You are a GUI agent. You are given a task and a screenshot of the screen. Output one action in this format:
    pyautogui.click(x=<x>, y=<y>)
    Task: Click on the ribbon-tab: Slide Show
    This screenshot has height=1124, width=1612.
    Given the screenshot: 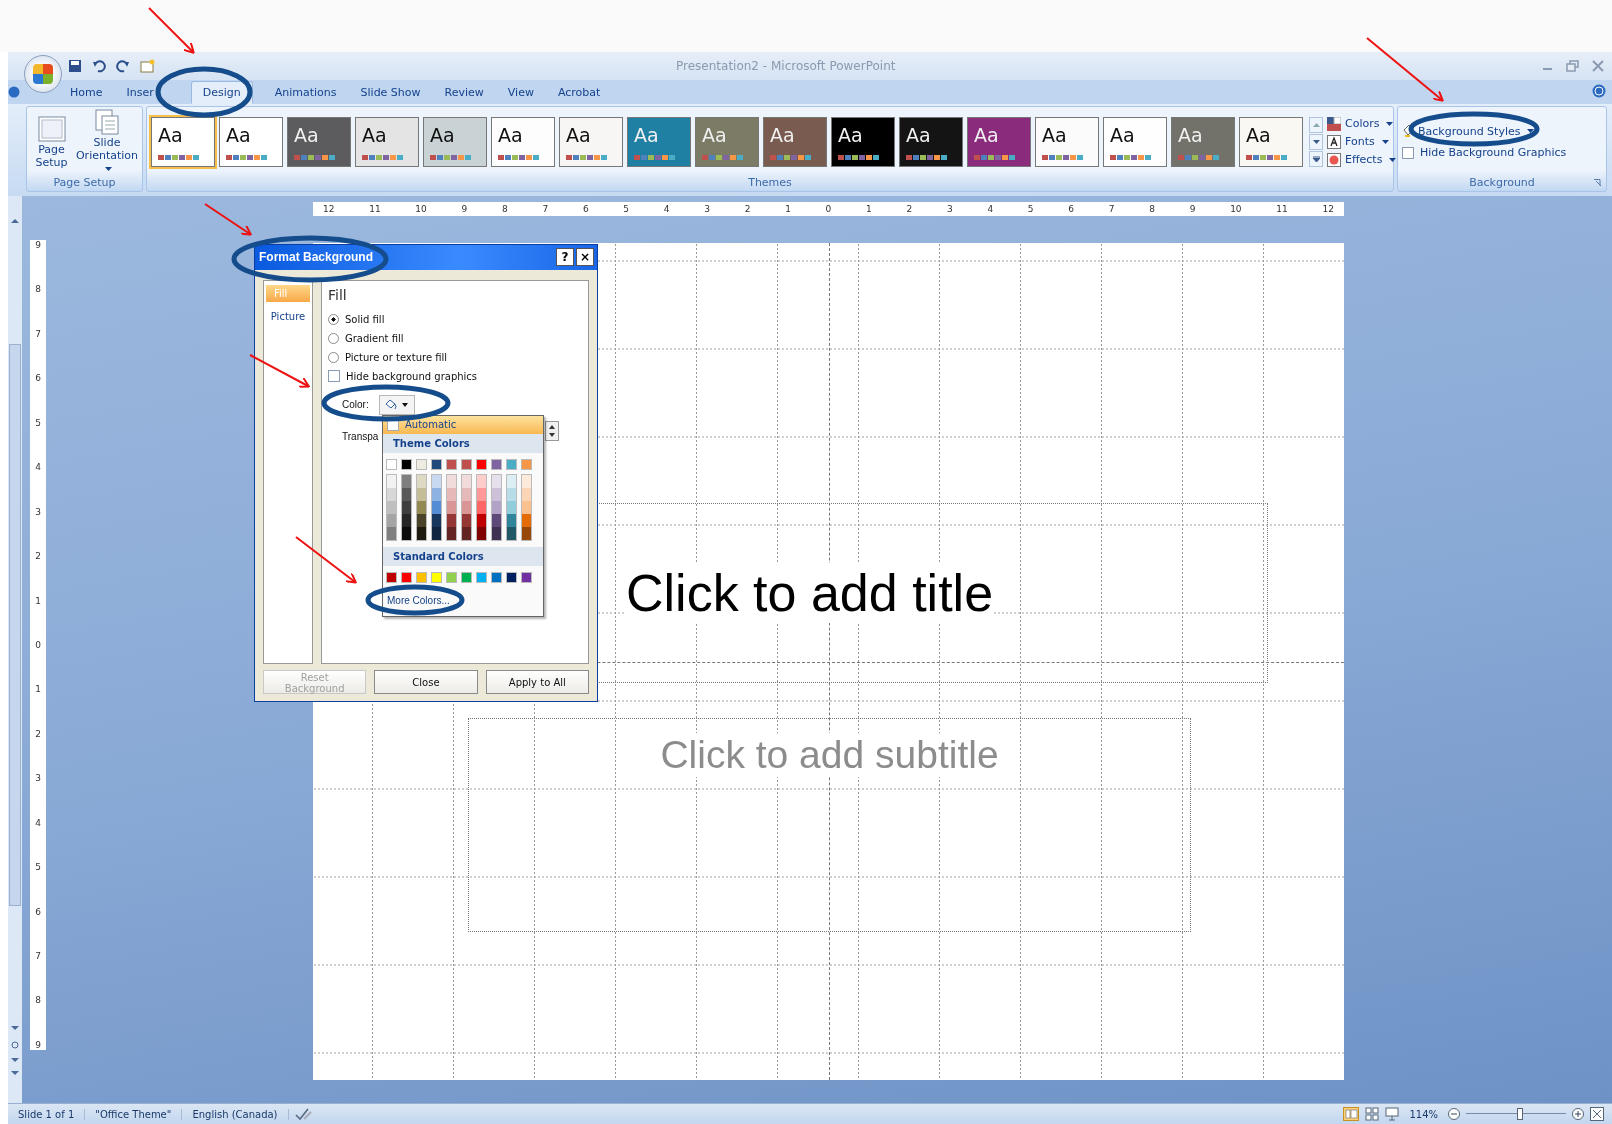 What is the action you would take?
    pyautogui.click(x=390, y=92)
    